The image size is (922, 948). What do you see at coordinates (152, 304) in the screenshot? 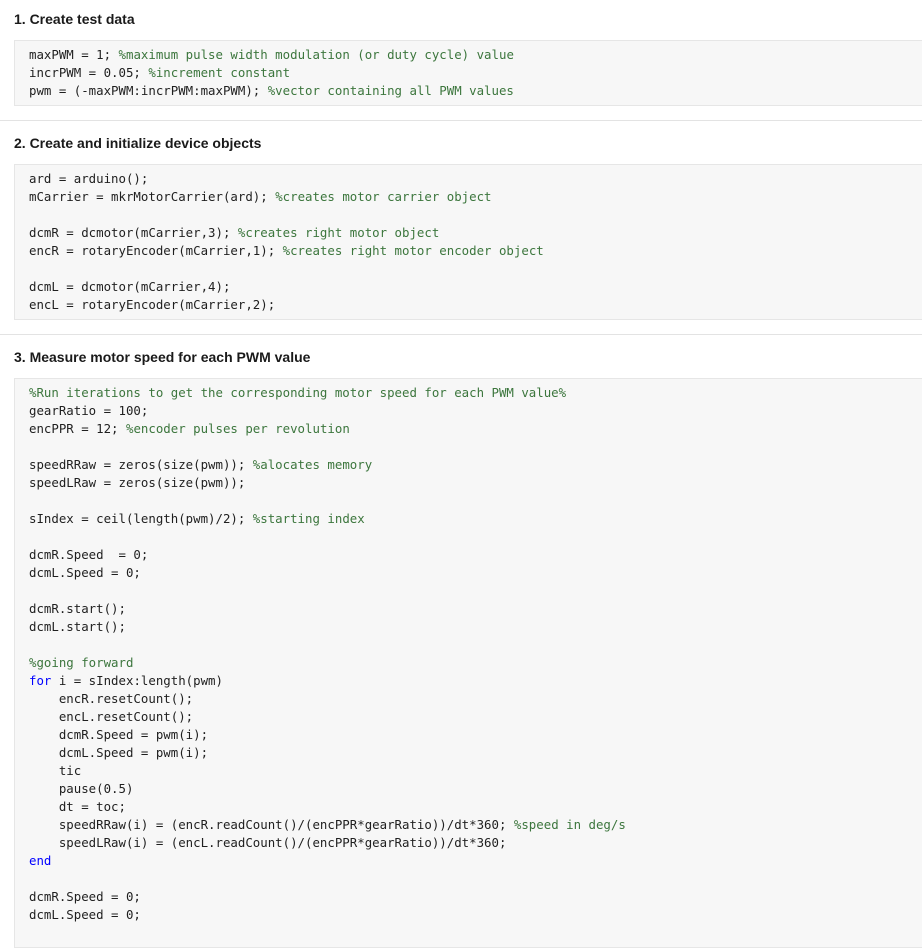
I see `code-text: encL = rotaryEncoder(mCarrier,2);` at bounding box center [152, 304].